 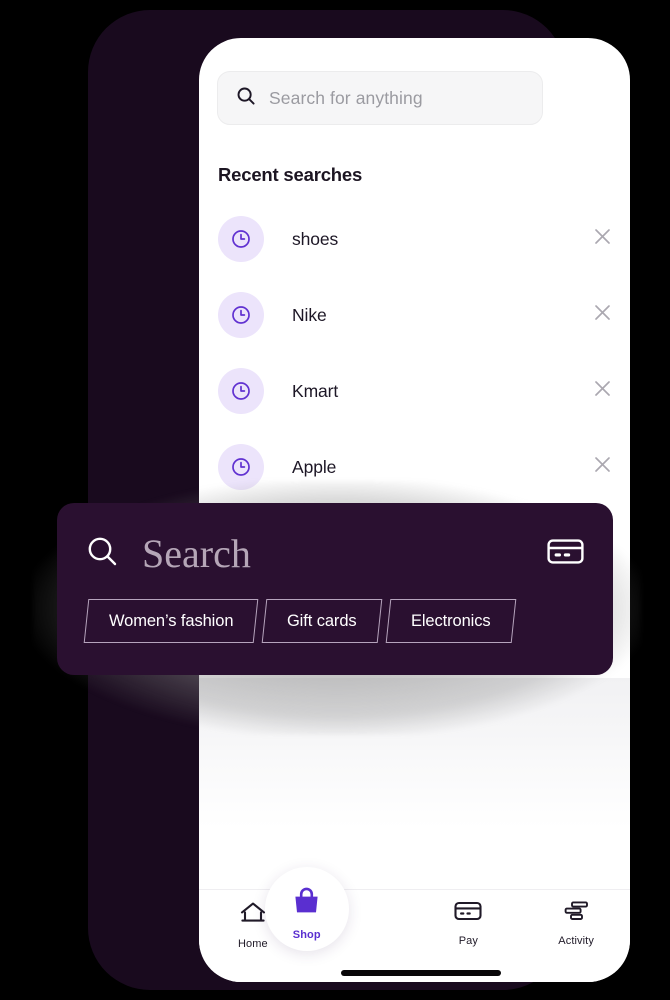 What do you see at coordinates (314, 466) in the screenshot?
I see `list-item-label: Apple` at bounding box center [314, 466].